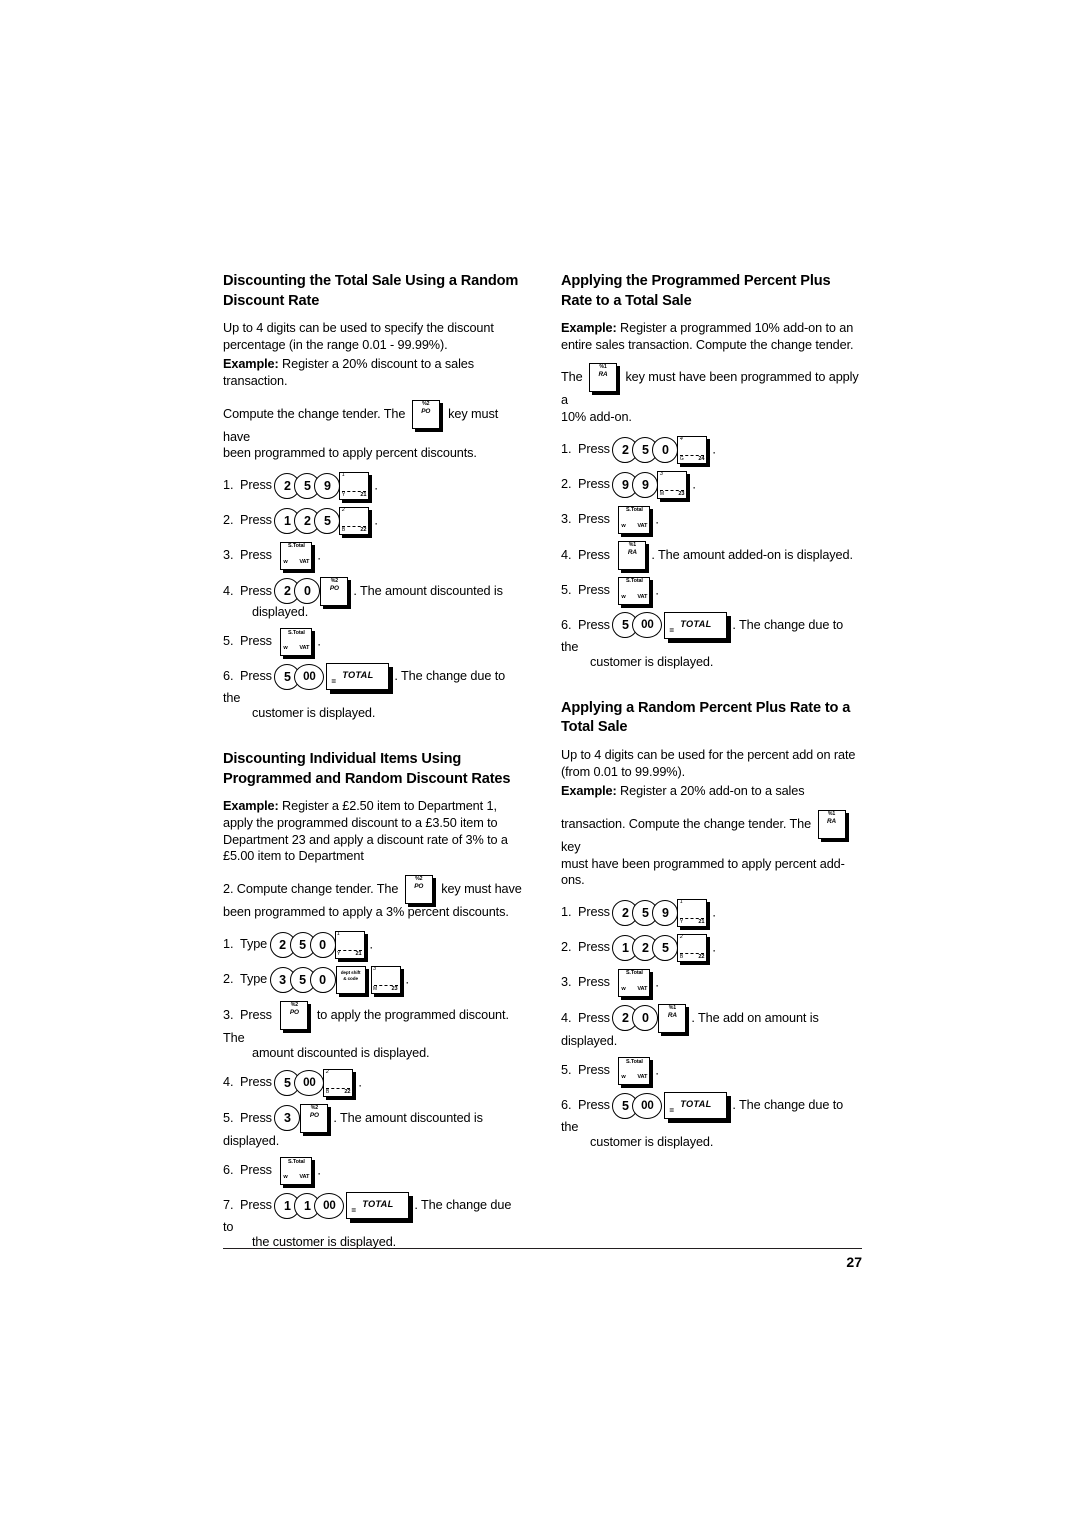 The width and height of the screenshot is (1080, 1527). What do you see at coordinates (426, 403) in the screenshot?
I see `percent-po-top-label: %2` at bounding box center [426, 403].